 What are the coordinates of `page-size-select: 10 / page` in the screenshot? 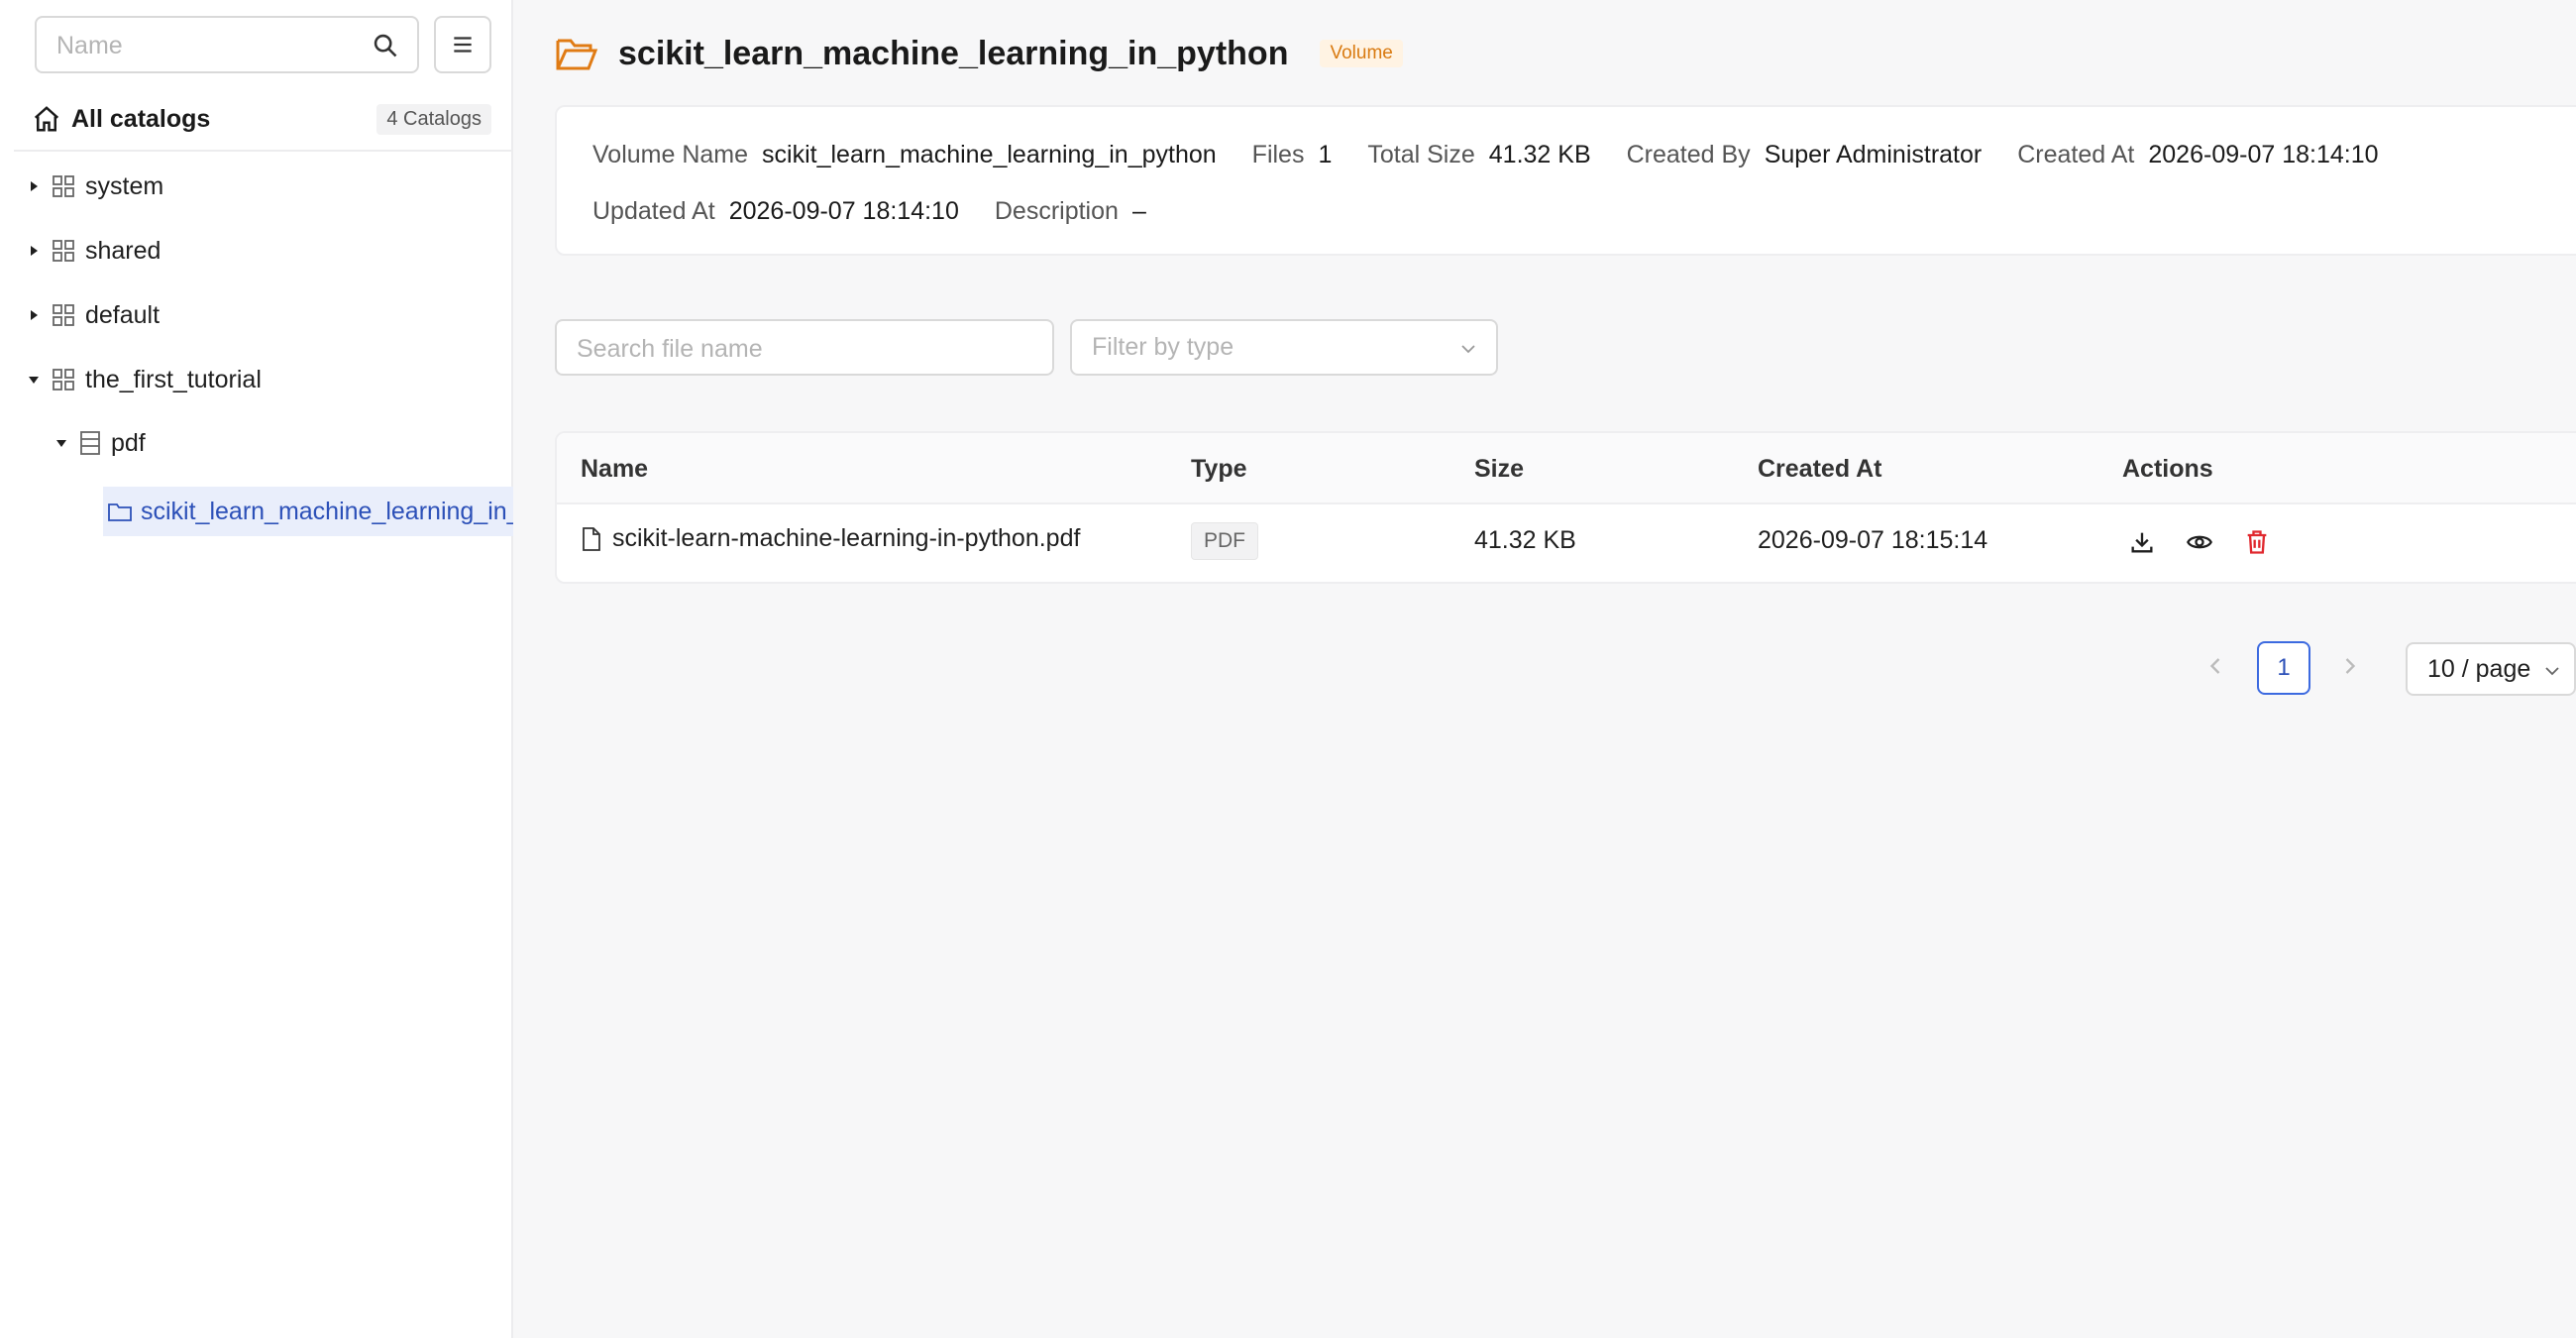 It's located at (2491, 669).